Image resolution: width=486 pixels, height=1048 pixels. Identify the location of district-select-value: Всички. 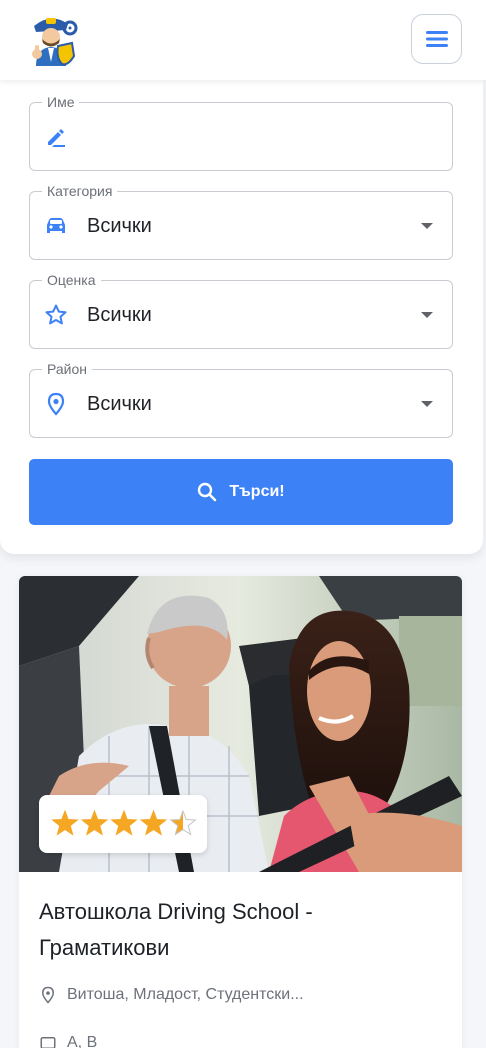
(119, 404).